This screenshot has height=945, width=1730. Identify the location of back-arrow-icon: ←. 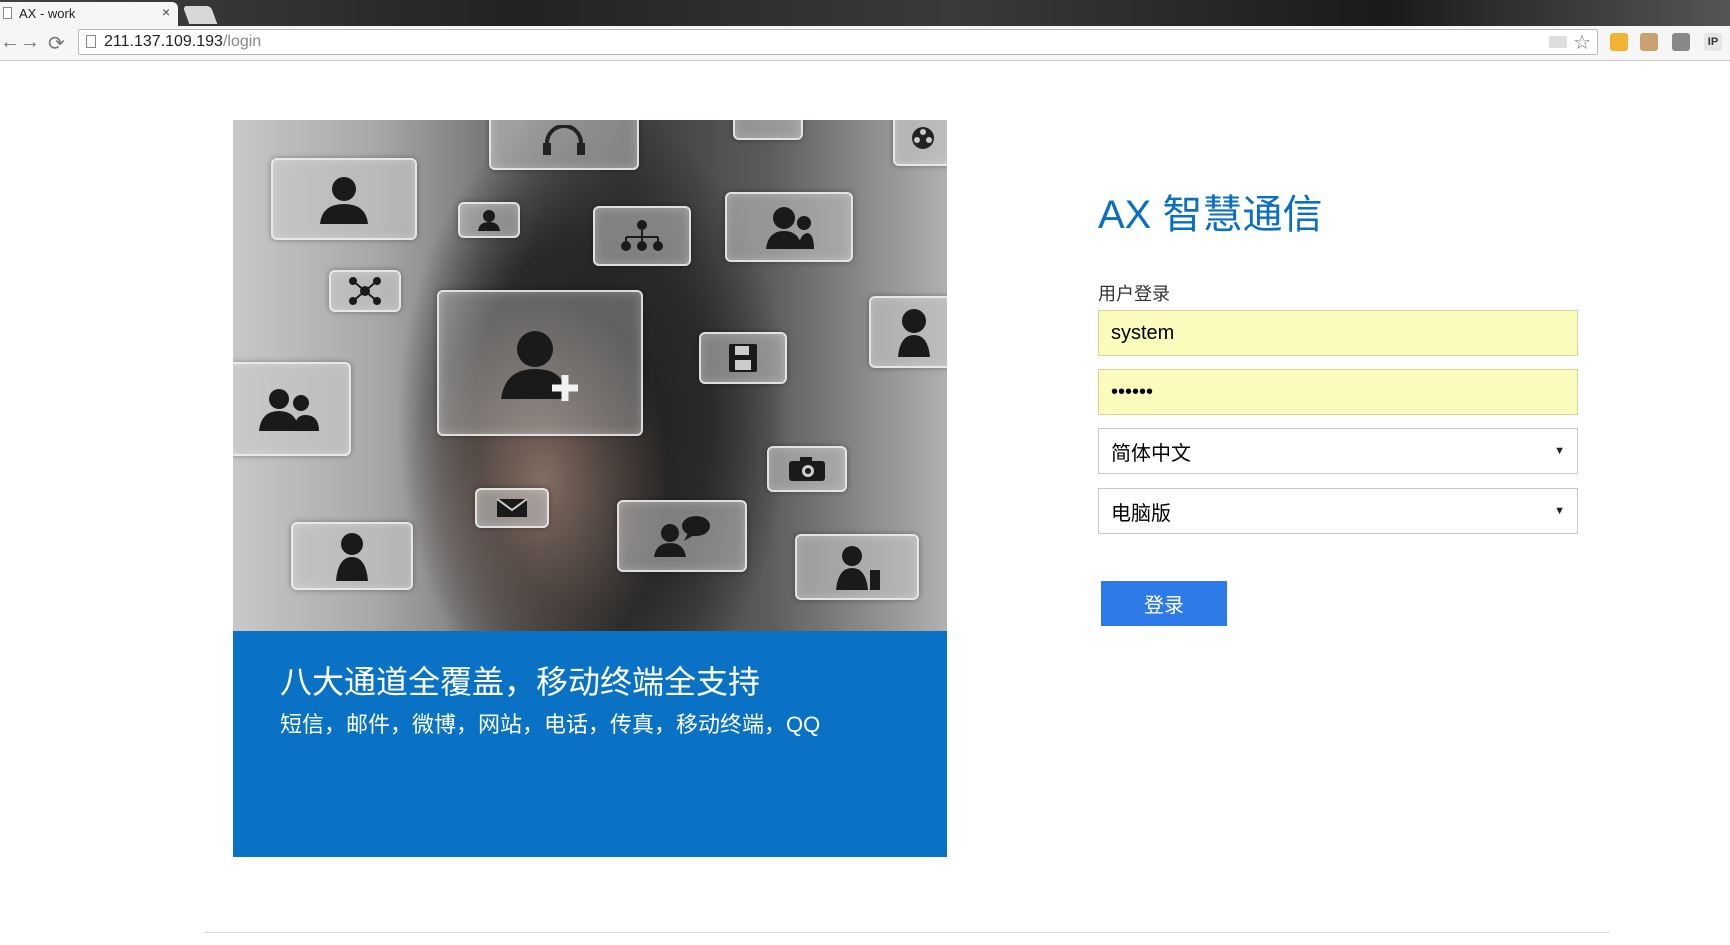
(10, 42).